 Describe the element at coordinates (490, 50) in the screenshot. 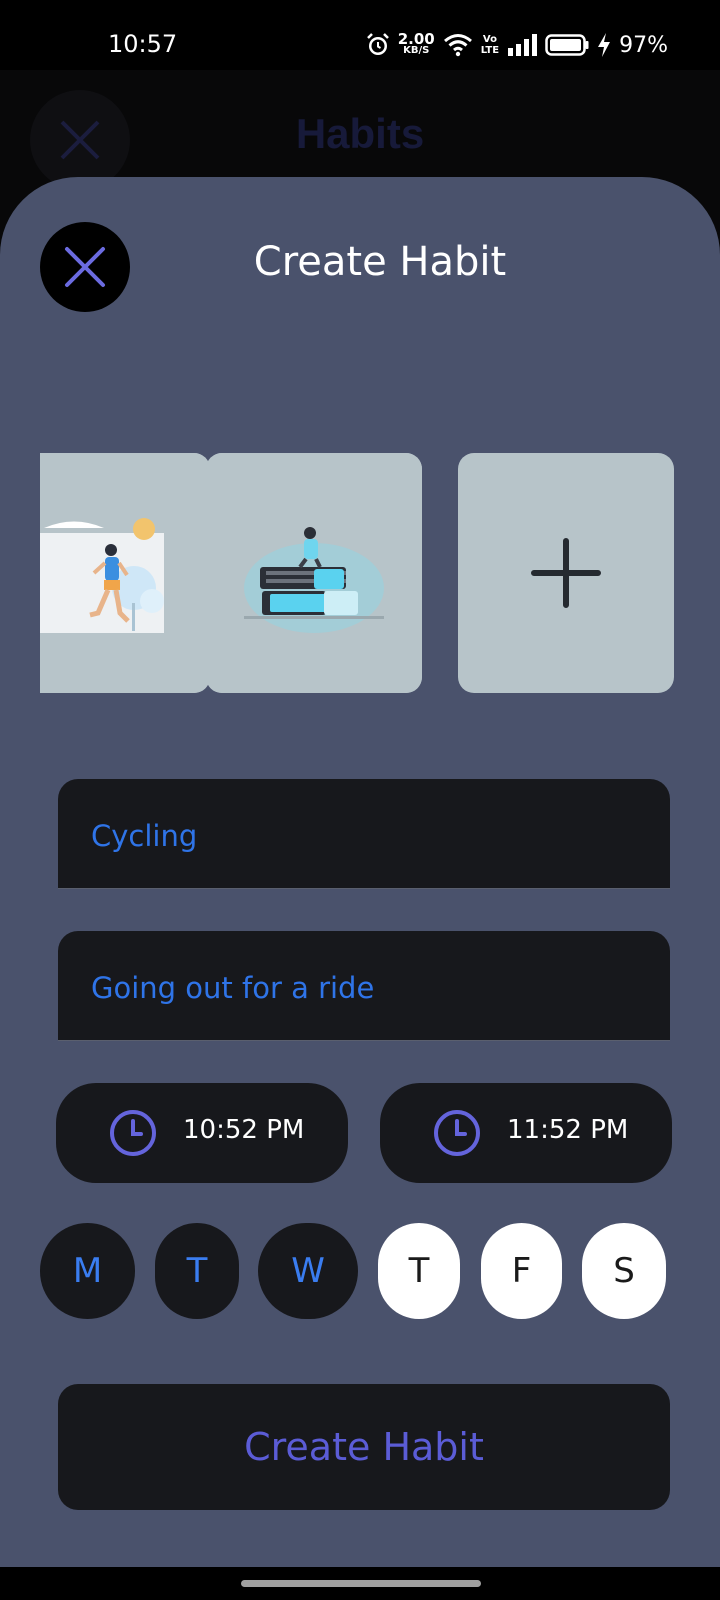

I see `volte-bottom: LTE` at that location.